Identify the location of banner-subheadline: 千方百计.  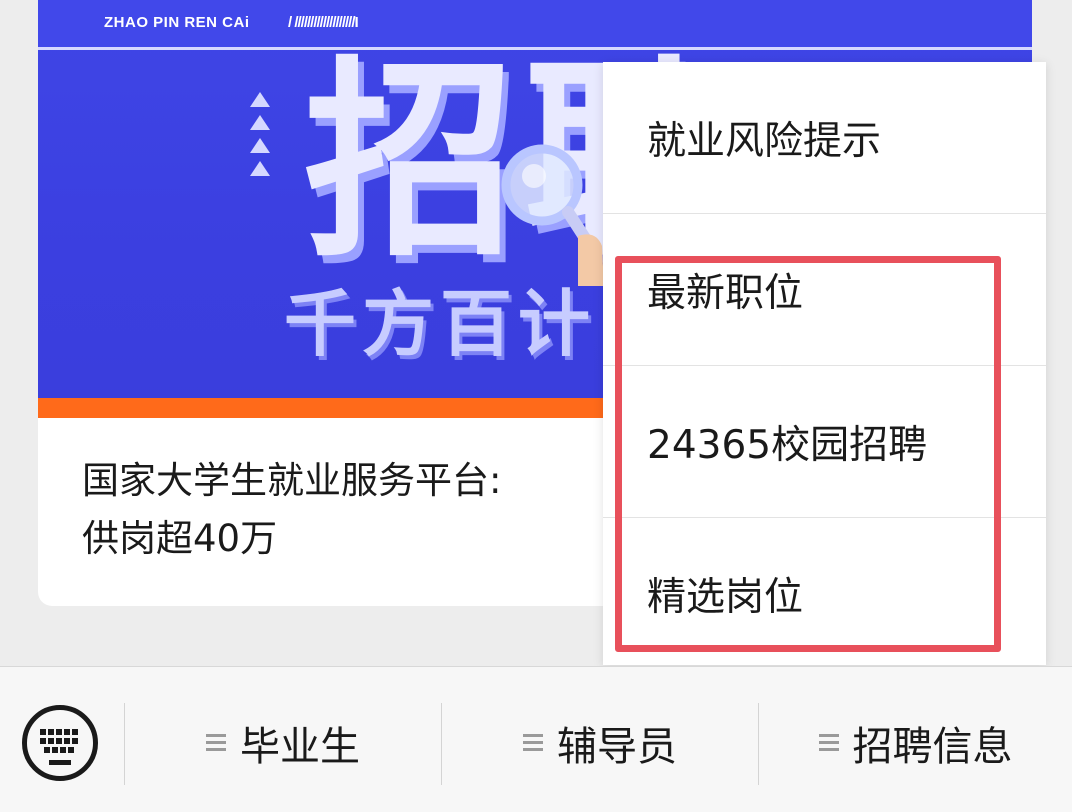
(440, 324).